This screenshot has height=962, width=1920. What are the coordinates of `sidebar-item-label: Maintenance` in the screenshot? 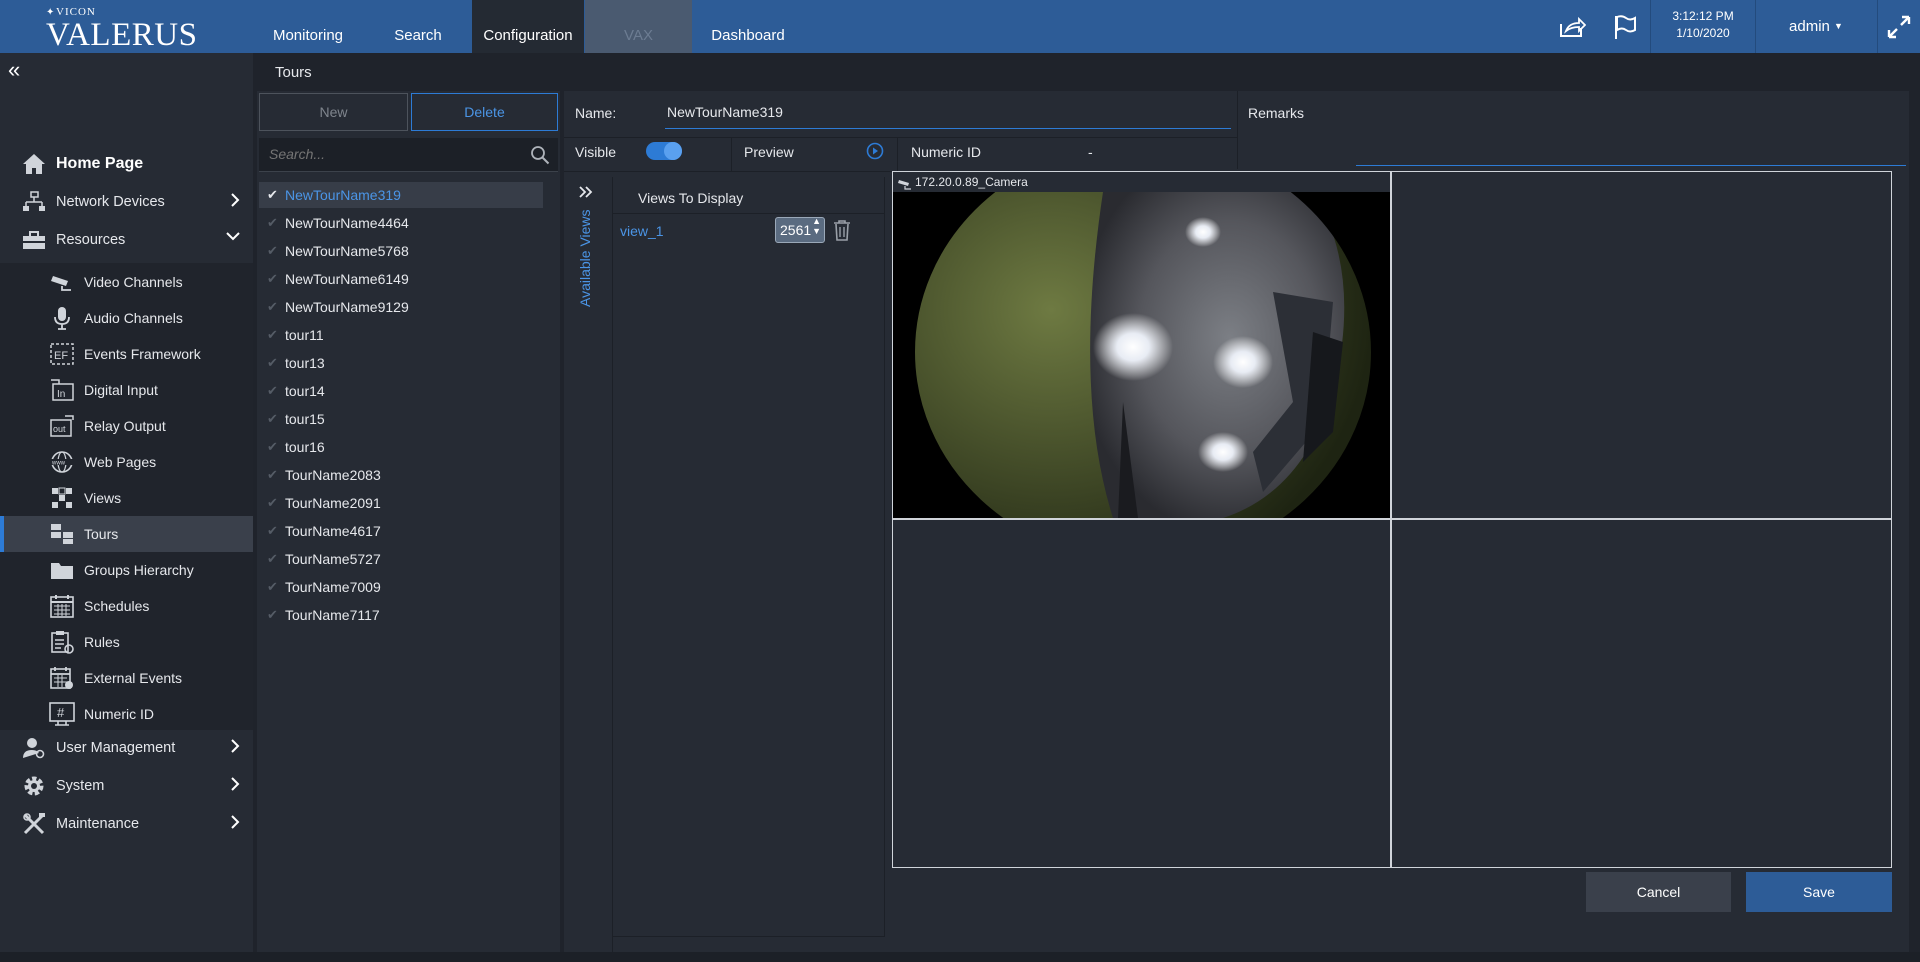 It's located at (98, 824).